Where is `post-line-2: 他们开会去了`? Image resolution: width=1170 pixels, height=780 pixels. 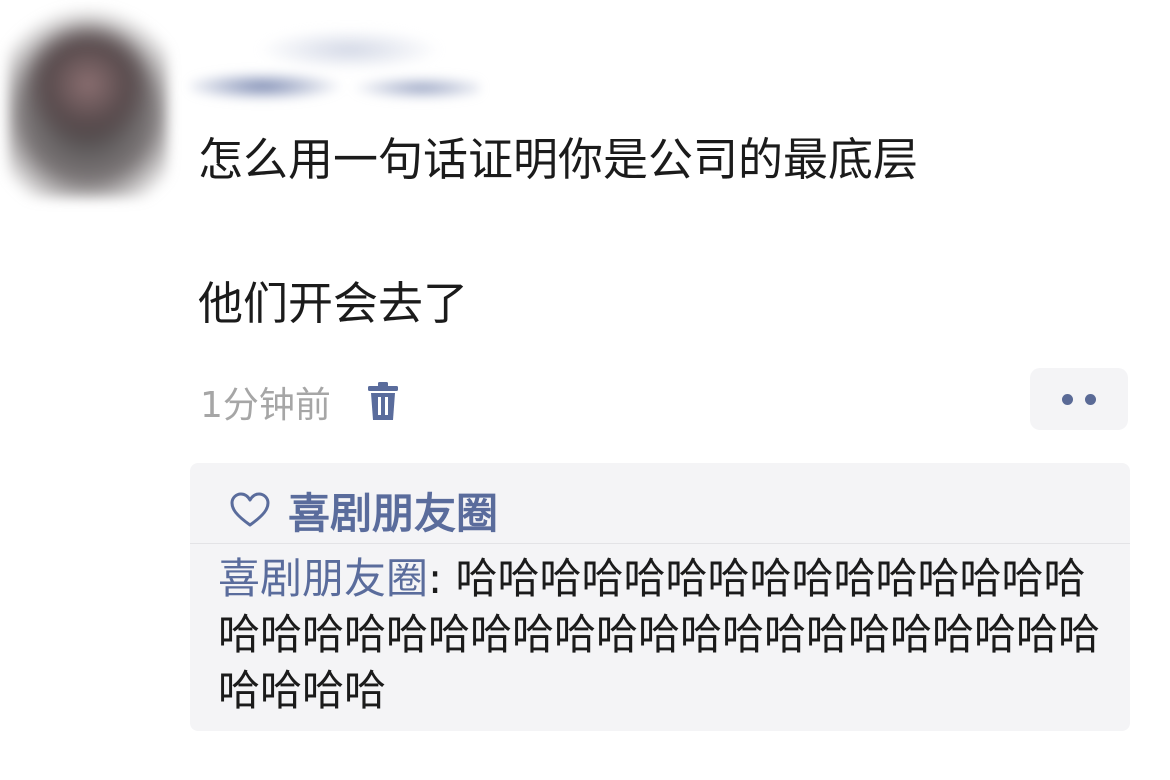
post-line-2: 他们开会去了 is located at coordinates (333, 303).